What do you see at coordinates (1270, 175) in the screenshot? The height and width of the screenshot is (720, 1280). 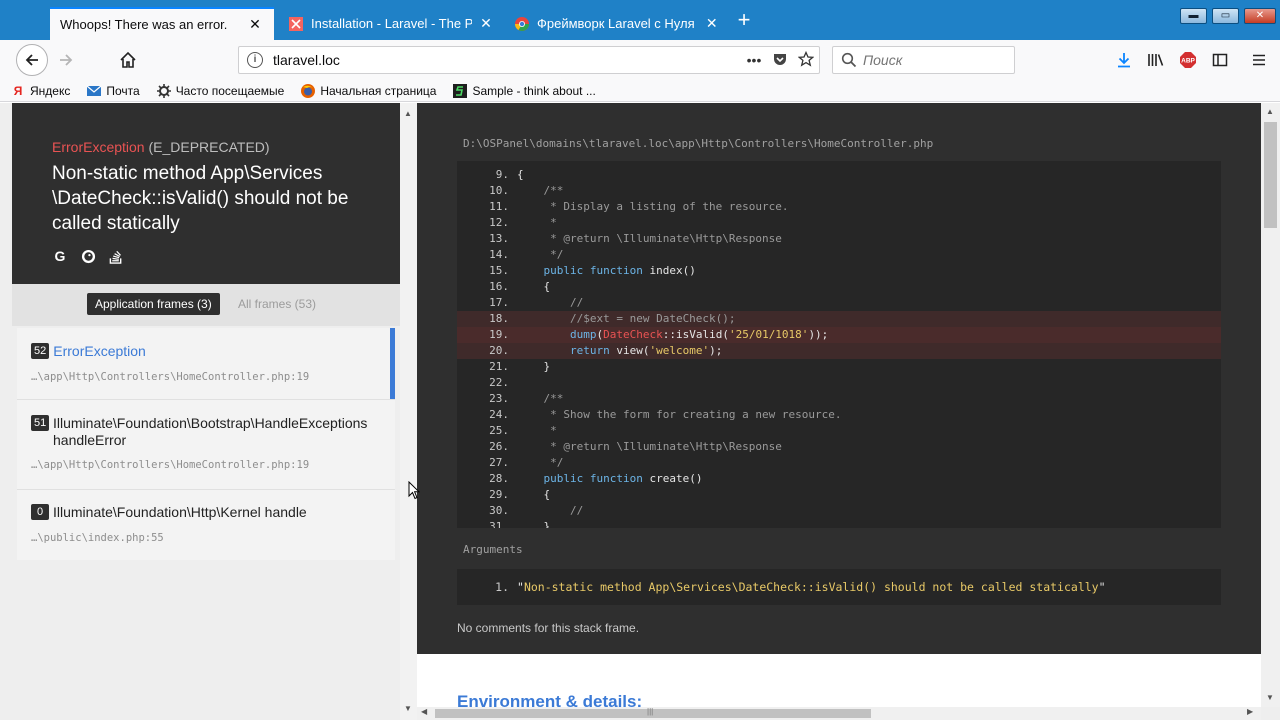 I see `scroll-thumb` at bounding box center [1270, 175].